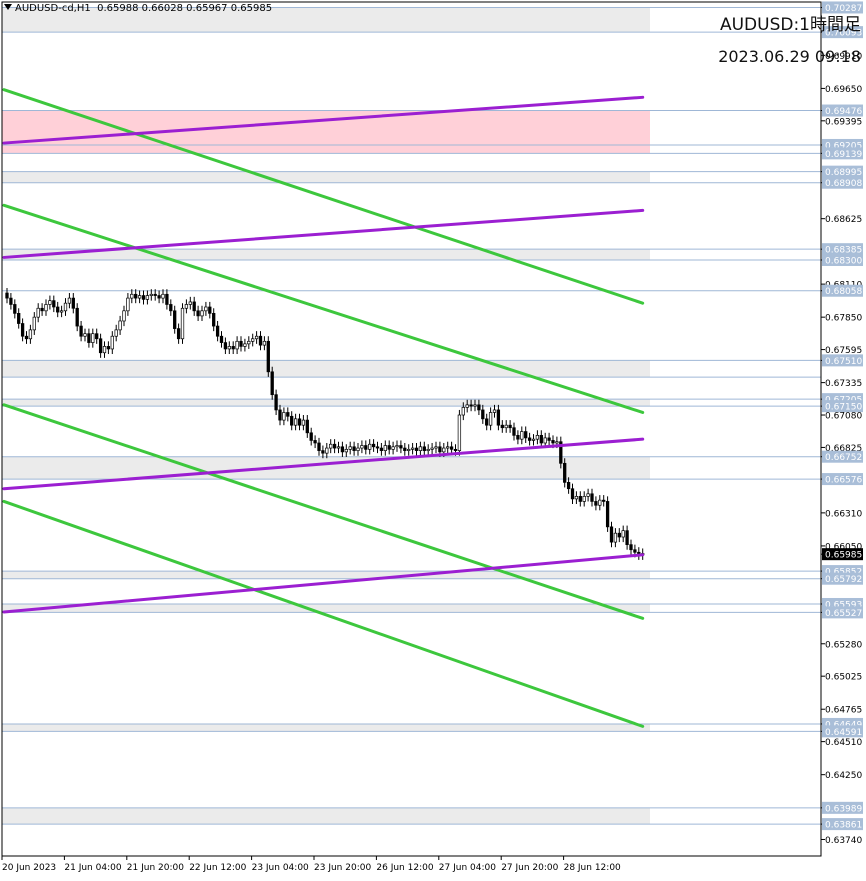  What do you see at coordinates (843, 733) in the screenshot?
I see `price-tick-label: 0.64591` at bounding box center [843, 733].